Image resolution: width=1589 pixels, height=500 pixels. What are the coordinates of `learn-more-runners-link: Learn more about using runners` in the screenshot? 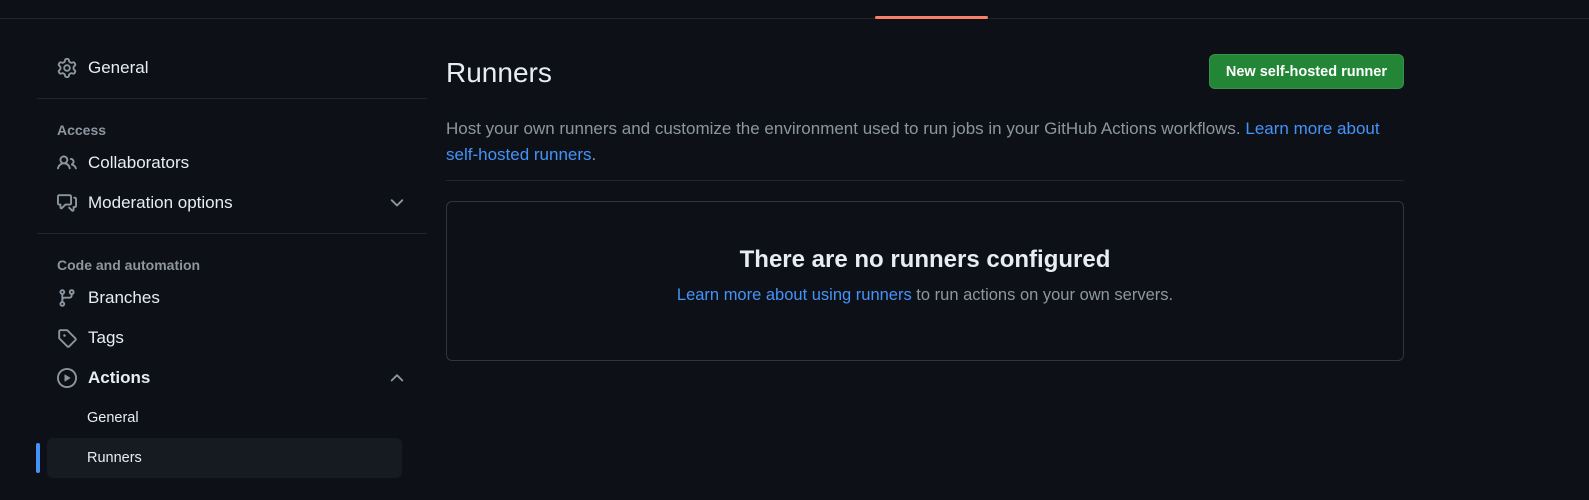 It's located at (794, 295).